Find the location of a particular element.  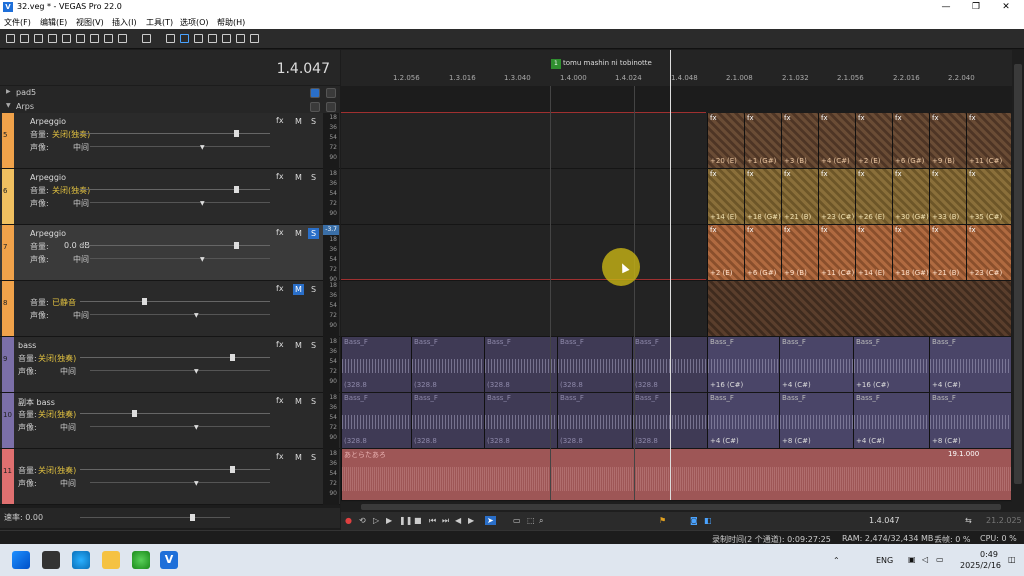

track-lane is located at coordinates (676, 309).